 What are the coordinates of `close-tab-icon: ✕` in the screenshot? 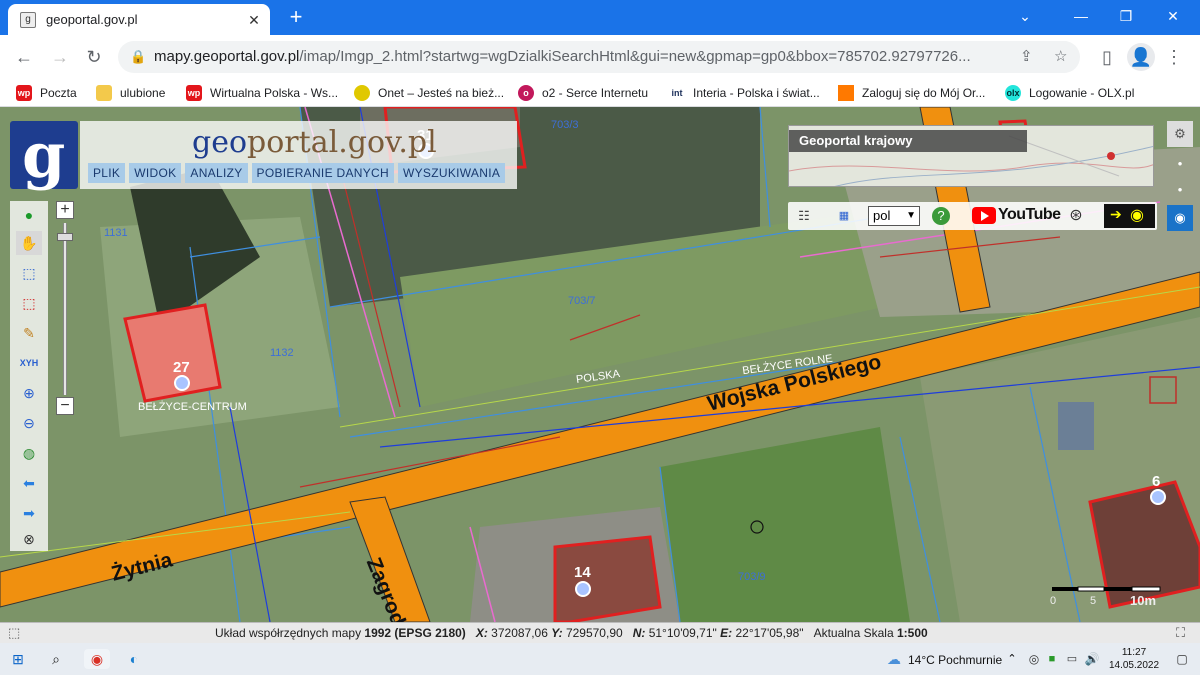 It's located at (254, 20).